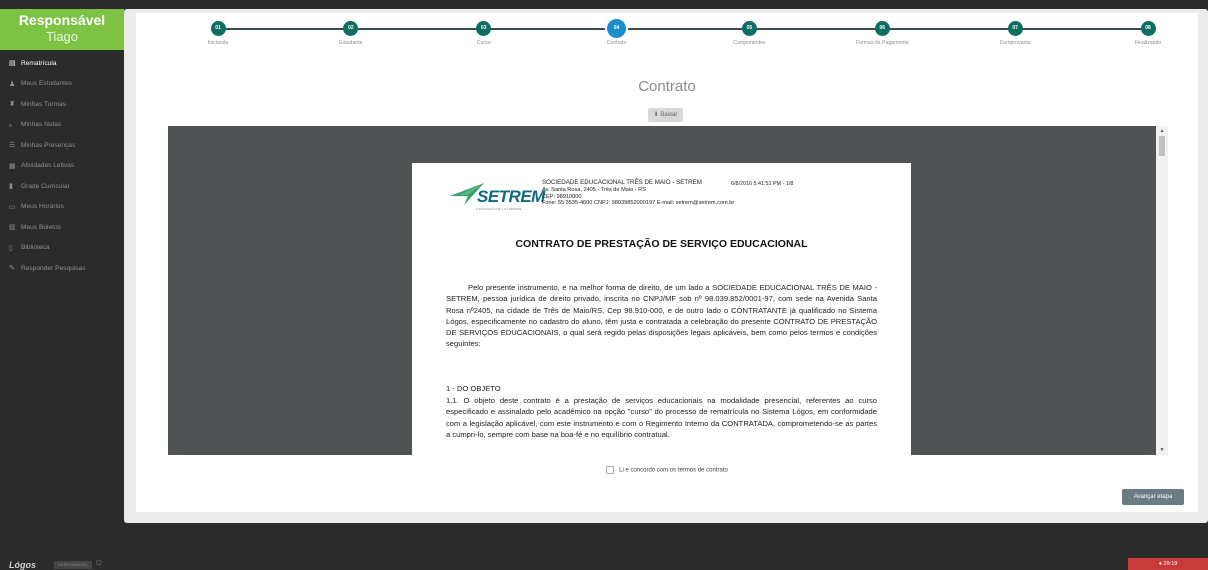 The image size is (1208, 570). Describe the element at coordinates (665, 115) in the screenshot. I see `download-button: ⬇ Baixar` at that location.